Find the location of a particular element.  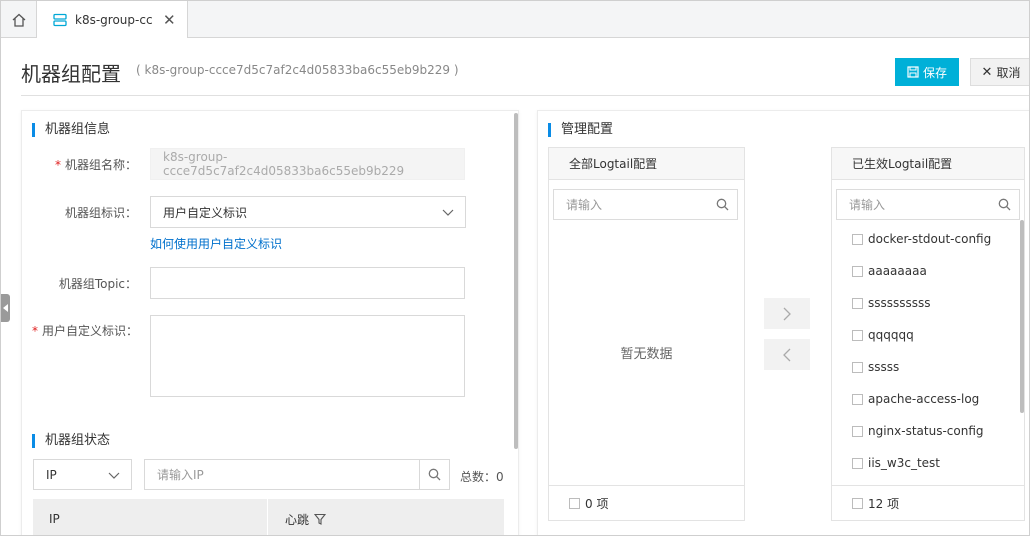

active-configs-footer: 12 项 is located at coordinates (928, 502).